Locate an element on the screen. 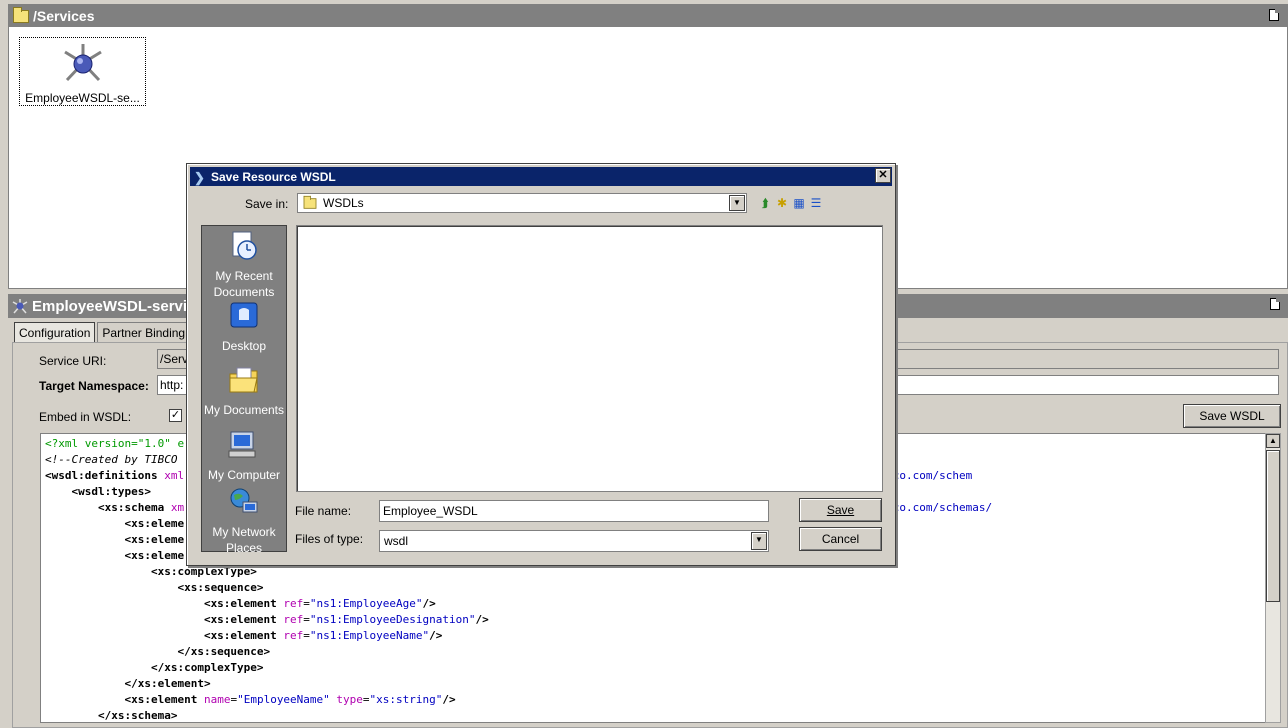  code-vertical-scrollbar: ▲ is located at coordinates (1273, 578).